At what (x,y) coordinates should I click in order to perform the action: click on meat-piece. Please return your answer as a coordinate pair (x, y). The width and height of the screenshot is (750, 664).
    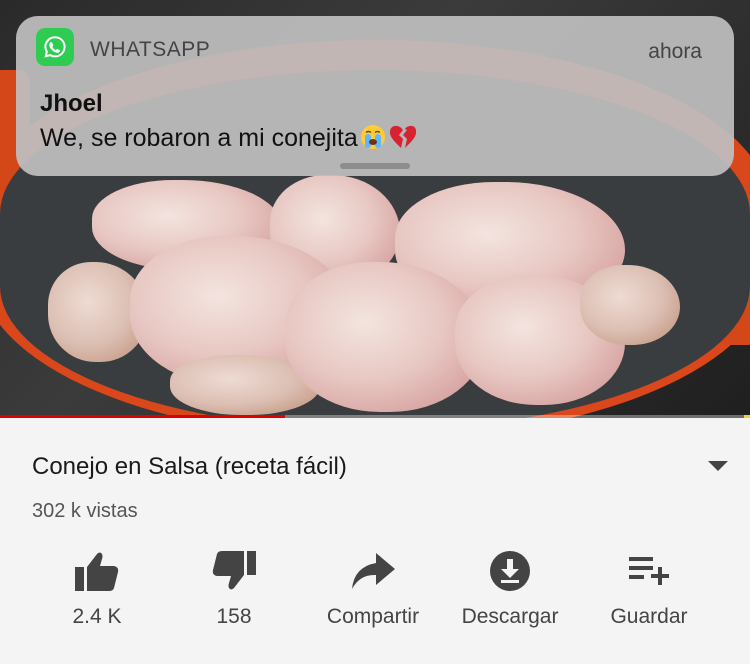
    Looking at the image, I should click on (630, 305).